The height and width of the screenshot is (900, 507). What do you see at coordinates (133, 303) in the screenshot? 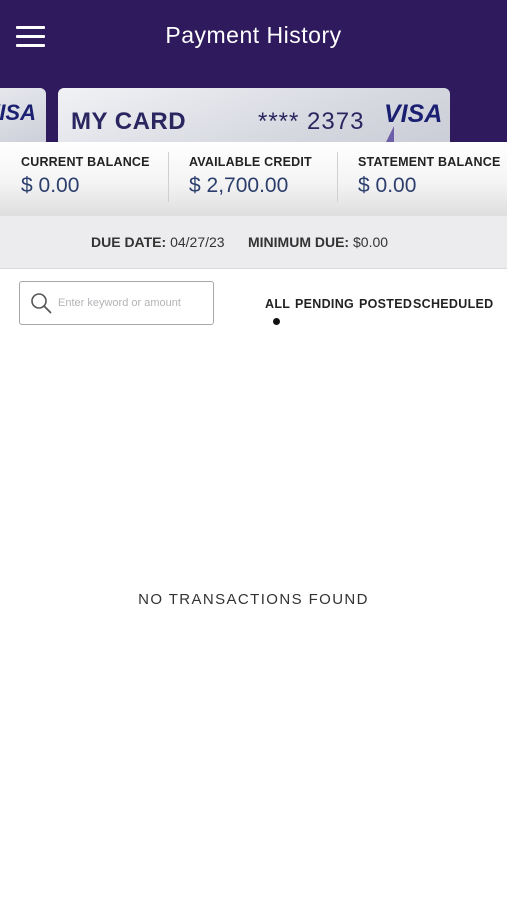
I see `search-input` at bounding box center [133, 303].